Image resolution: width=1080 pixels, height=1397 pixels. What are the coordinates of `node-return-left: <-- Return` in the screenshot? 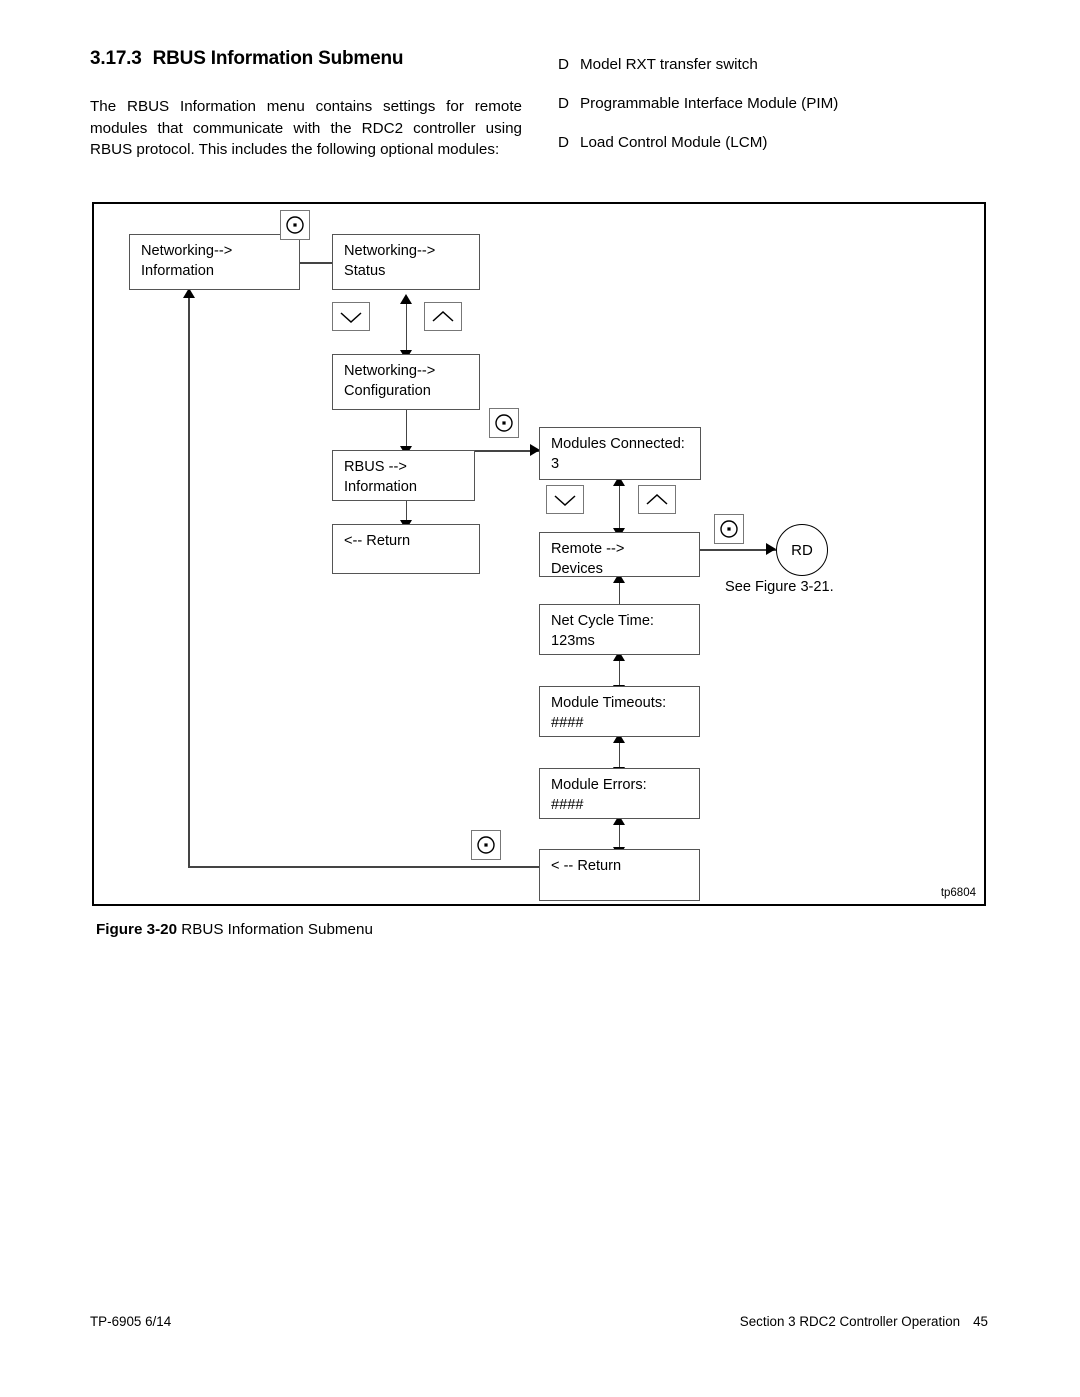 It's located at (406, 549).